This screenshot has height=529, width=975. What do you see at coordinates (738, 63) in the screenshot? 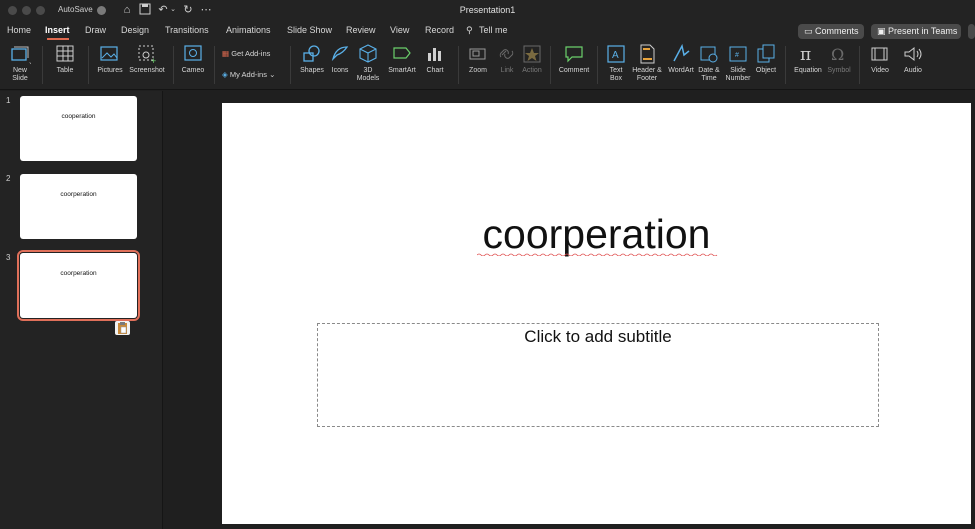
I see `slide-number-button: # Slide Number` at bounding box center [738, 63].